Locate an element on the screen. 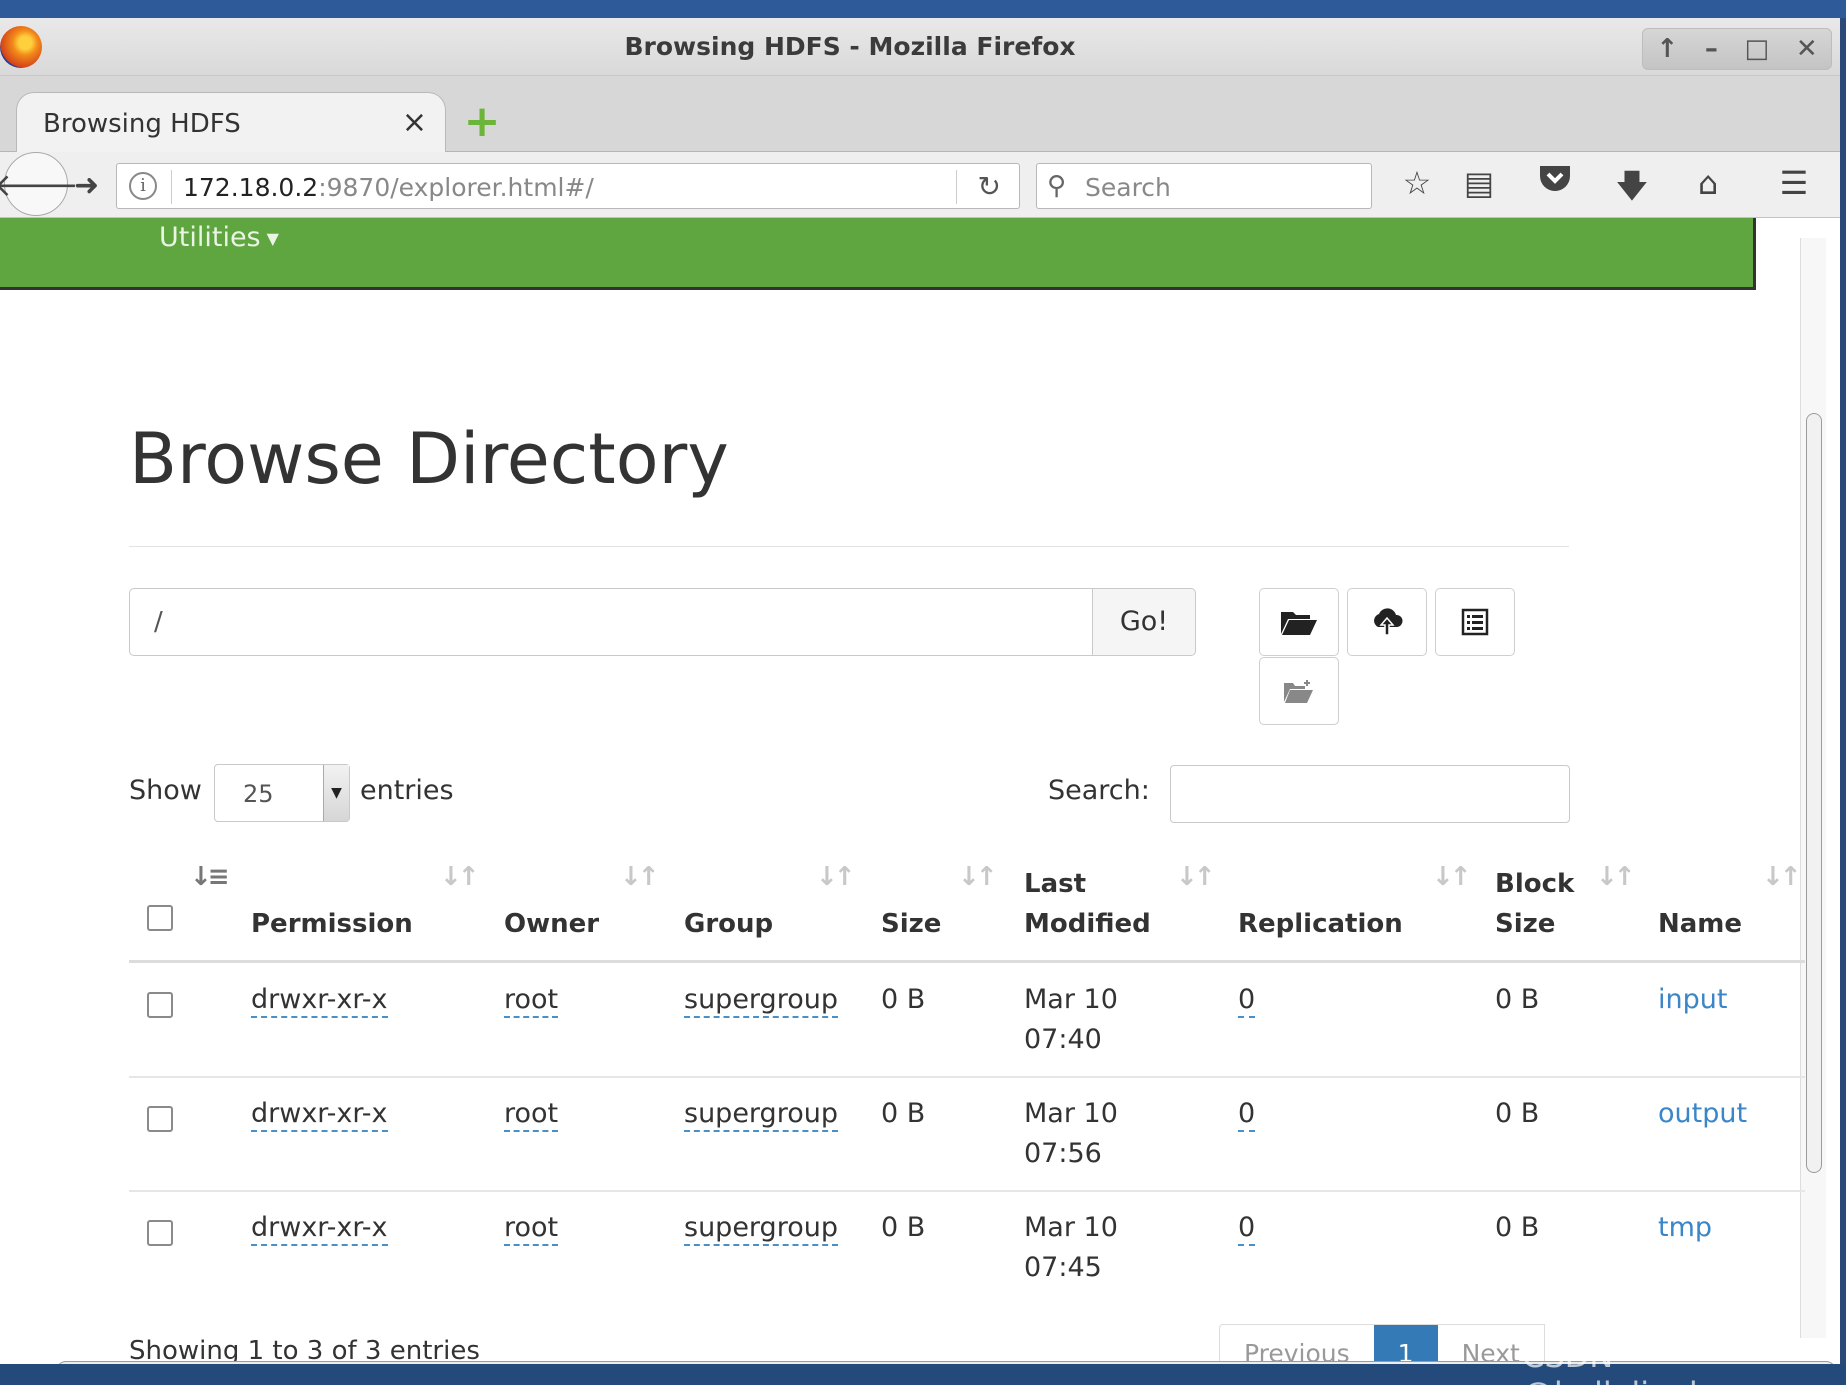 Image resolution: width=1846 pixels, height=1385 pixels. name-link: output is located at coordinates (1702, 1114).